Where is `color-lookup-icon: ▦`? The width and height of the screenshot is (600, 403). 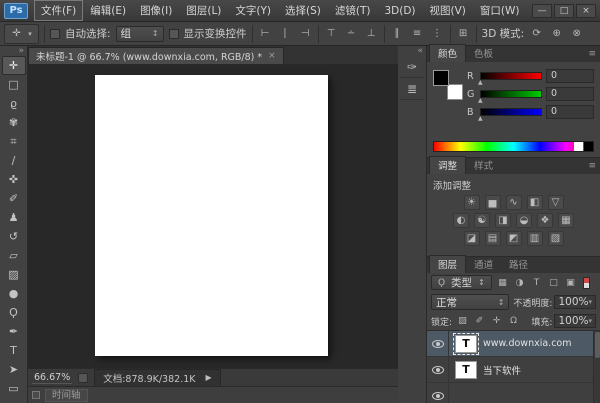
color-lookup-icon: ▦ is located at coordinates (566, 220).